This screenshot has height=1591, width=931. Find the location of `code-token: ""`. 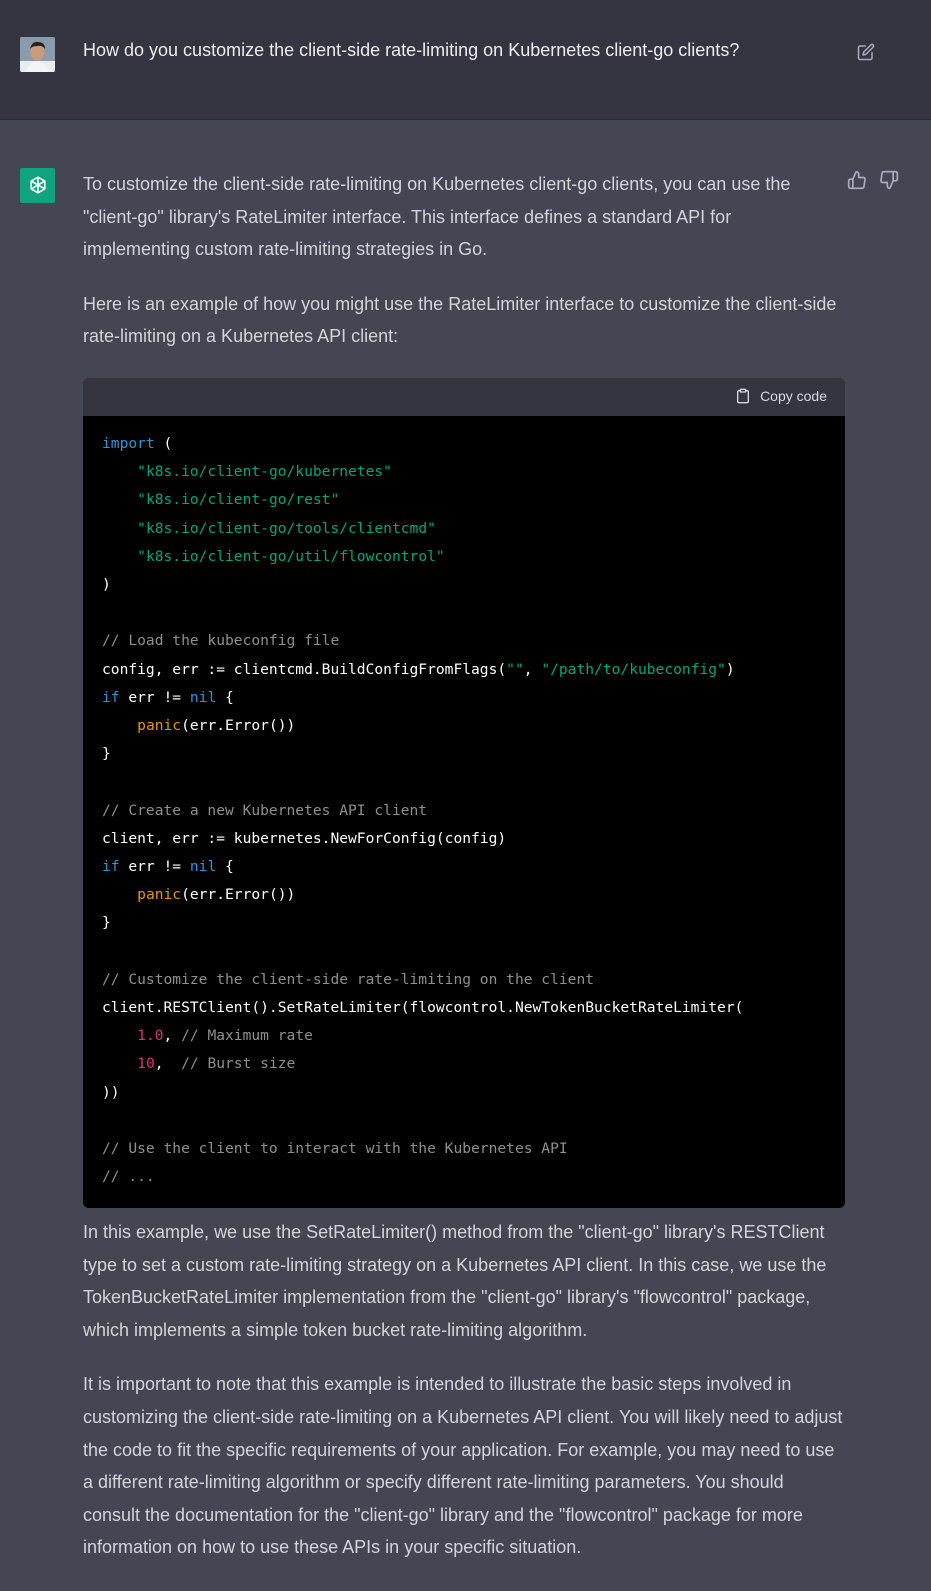

code-token: "" is located at coordinates (515, 669).